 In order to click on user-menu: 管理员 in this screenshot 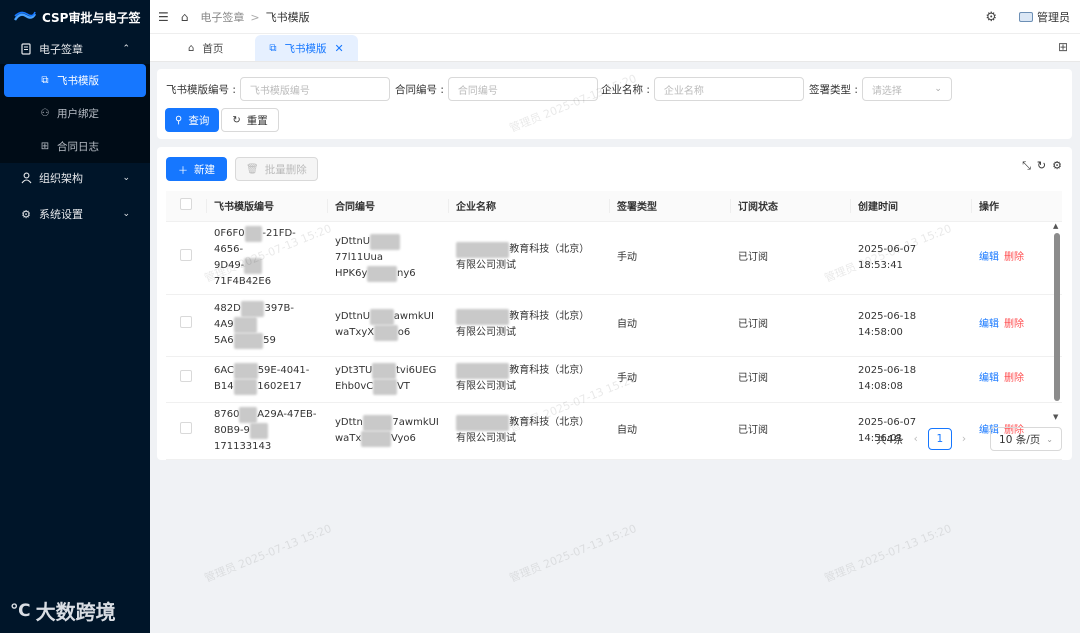, I will do `click(1044, 17)`.